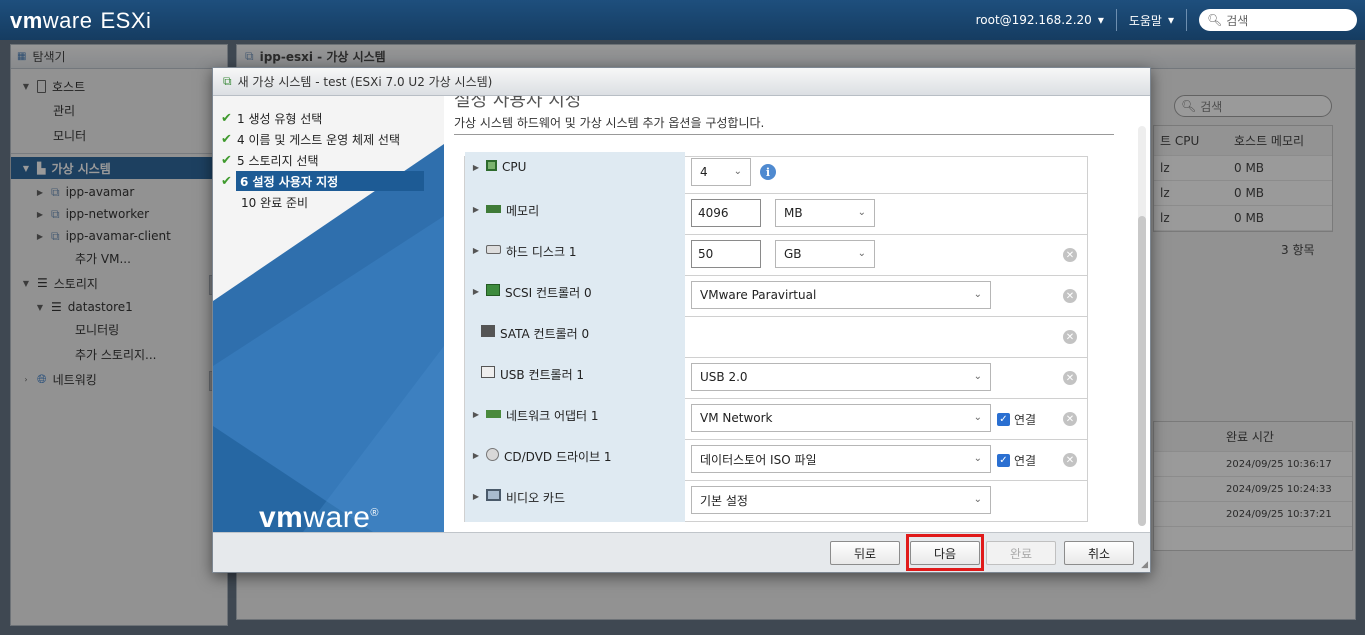 The width and height of the screenshot is (1365, 635). What do you see at coordinates (841, 295) in the screenshot?
I see `scsi-controller-type-select: VMware Paravirtual ⌄` at bounding box center [841, 295].